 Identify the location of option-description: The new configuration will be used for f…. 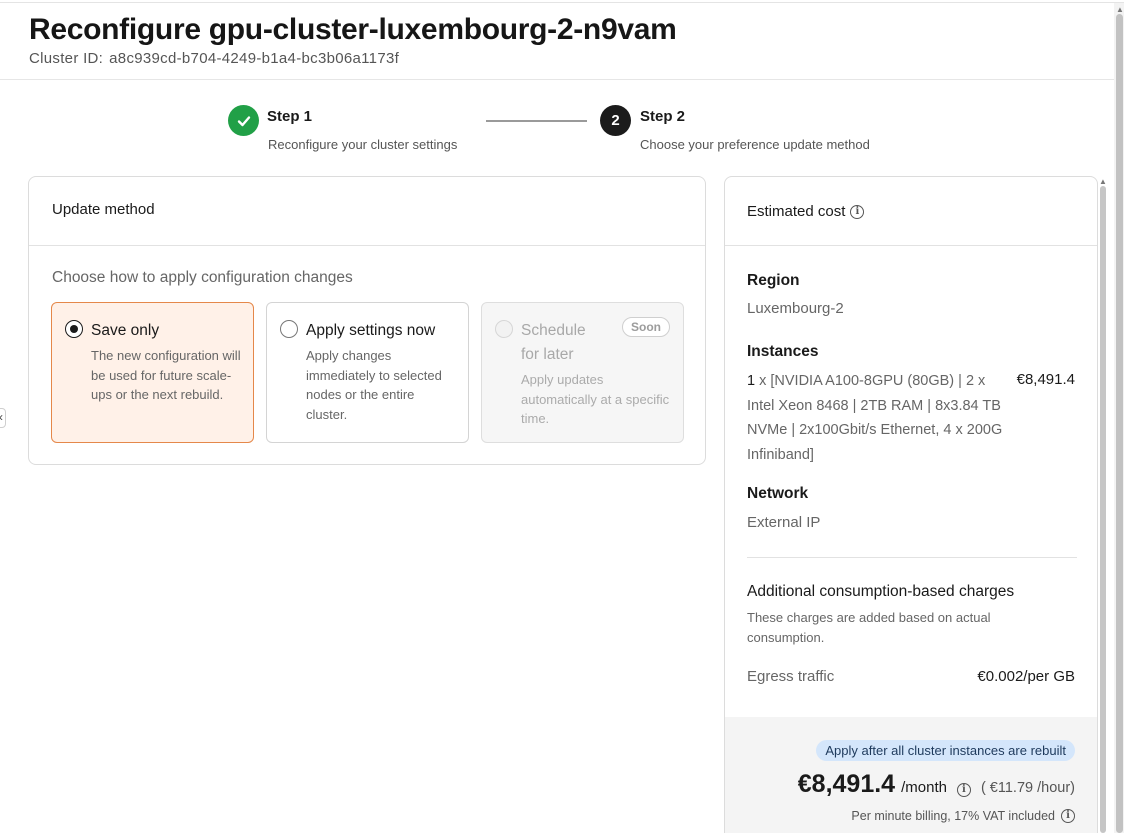
(166, 375).